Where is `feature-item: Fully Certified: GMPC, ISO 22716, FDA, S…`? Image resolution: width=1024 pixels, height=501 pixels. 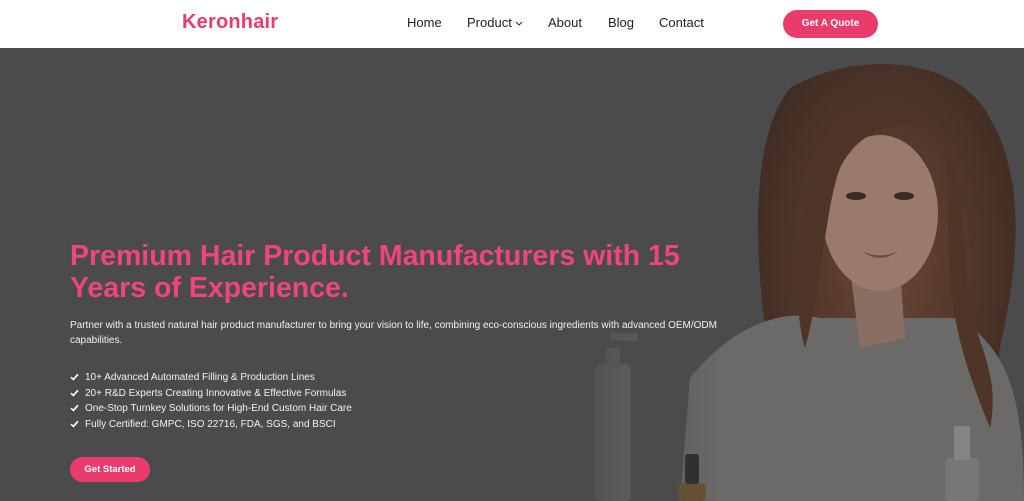
feature-item: Fully Certified: GMPC, ISO 22716, FDA, S… is located at coordinates (211, 425).